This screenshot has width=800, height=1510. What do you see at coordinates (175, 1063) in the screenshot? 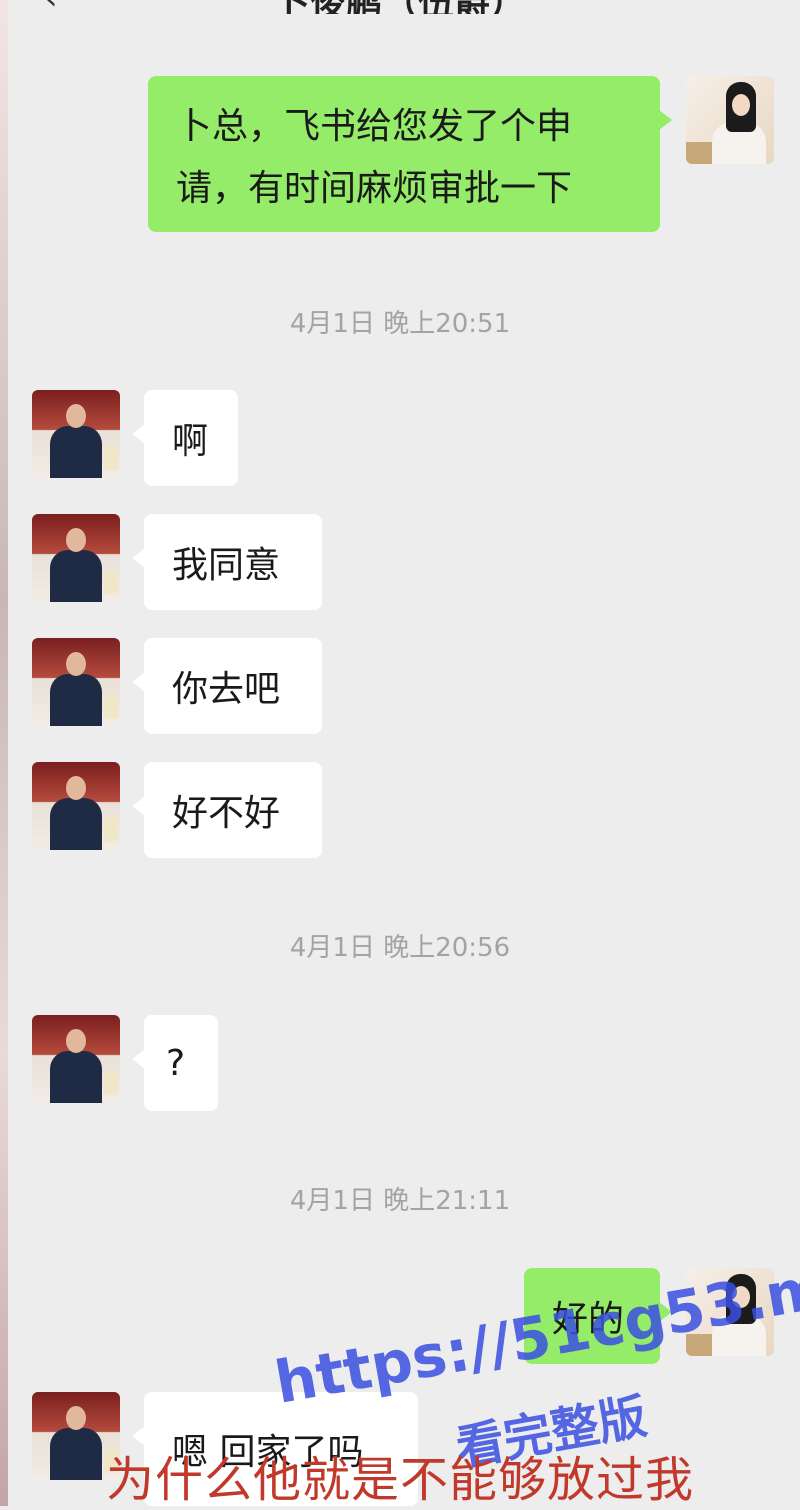
I see `received-message-bubble: ?` at bounding box center [175, 1063].